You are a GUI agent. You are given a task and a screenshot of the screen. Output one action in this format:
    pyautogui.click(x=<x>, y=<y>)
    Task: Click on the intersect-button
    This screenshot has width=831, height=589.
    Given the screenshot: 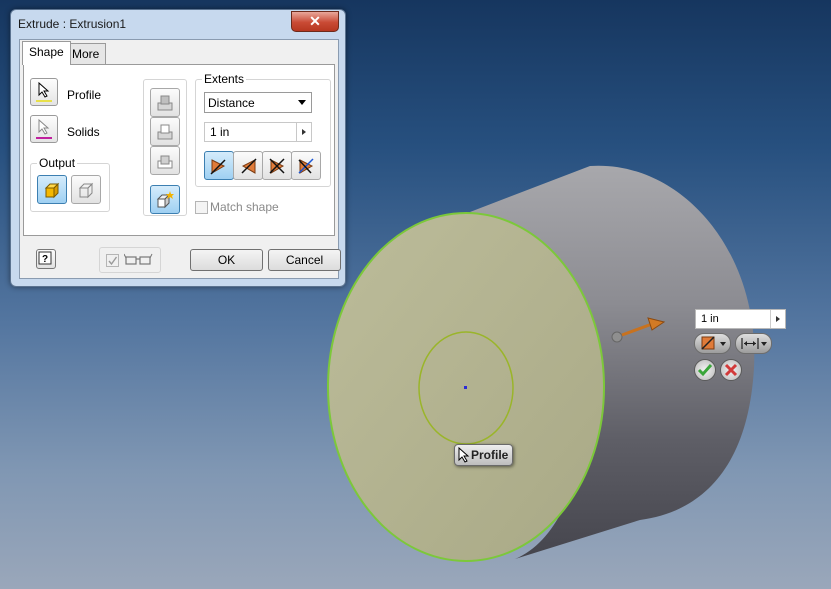 What is the action you would take?
    pyautogui.click(x=165, y=160)
    